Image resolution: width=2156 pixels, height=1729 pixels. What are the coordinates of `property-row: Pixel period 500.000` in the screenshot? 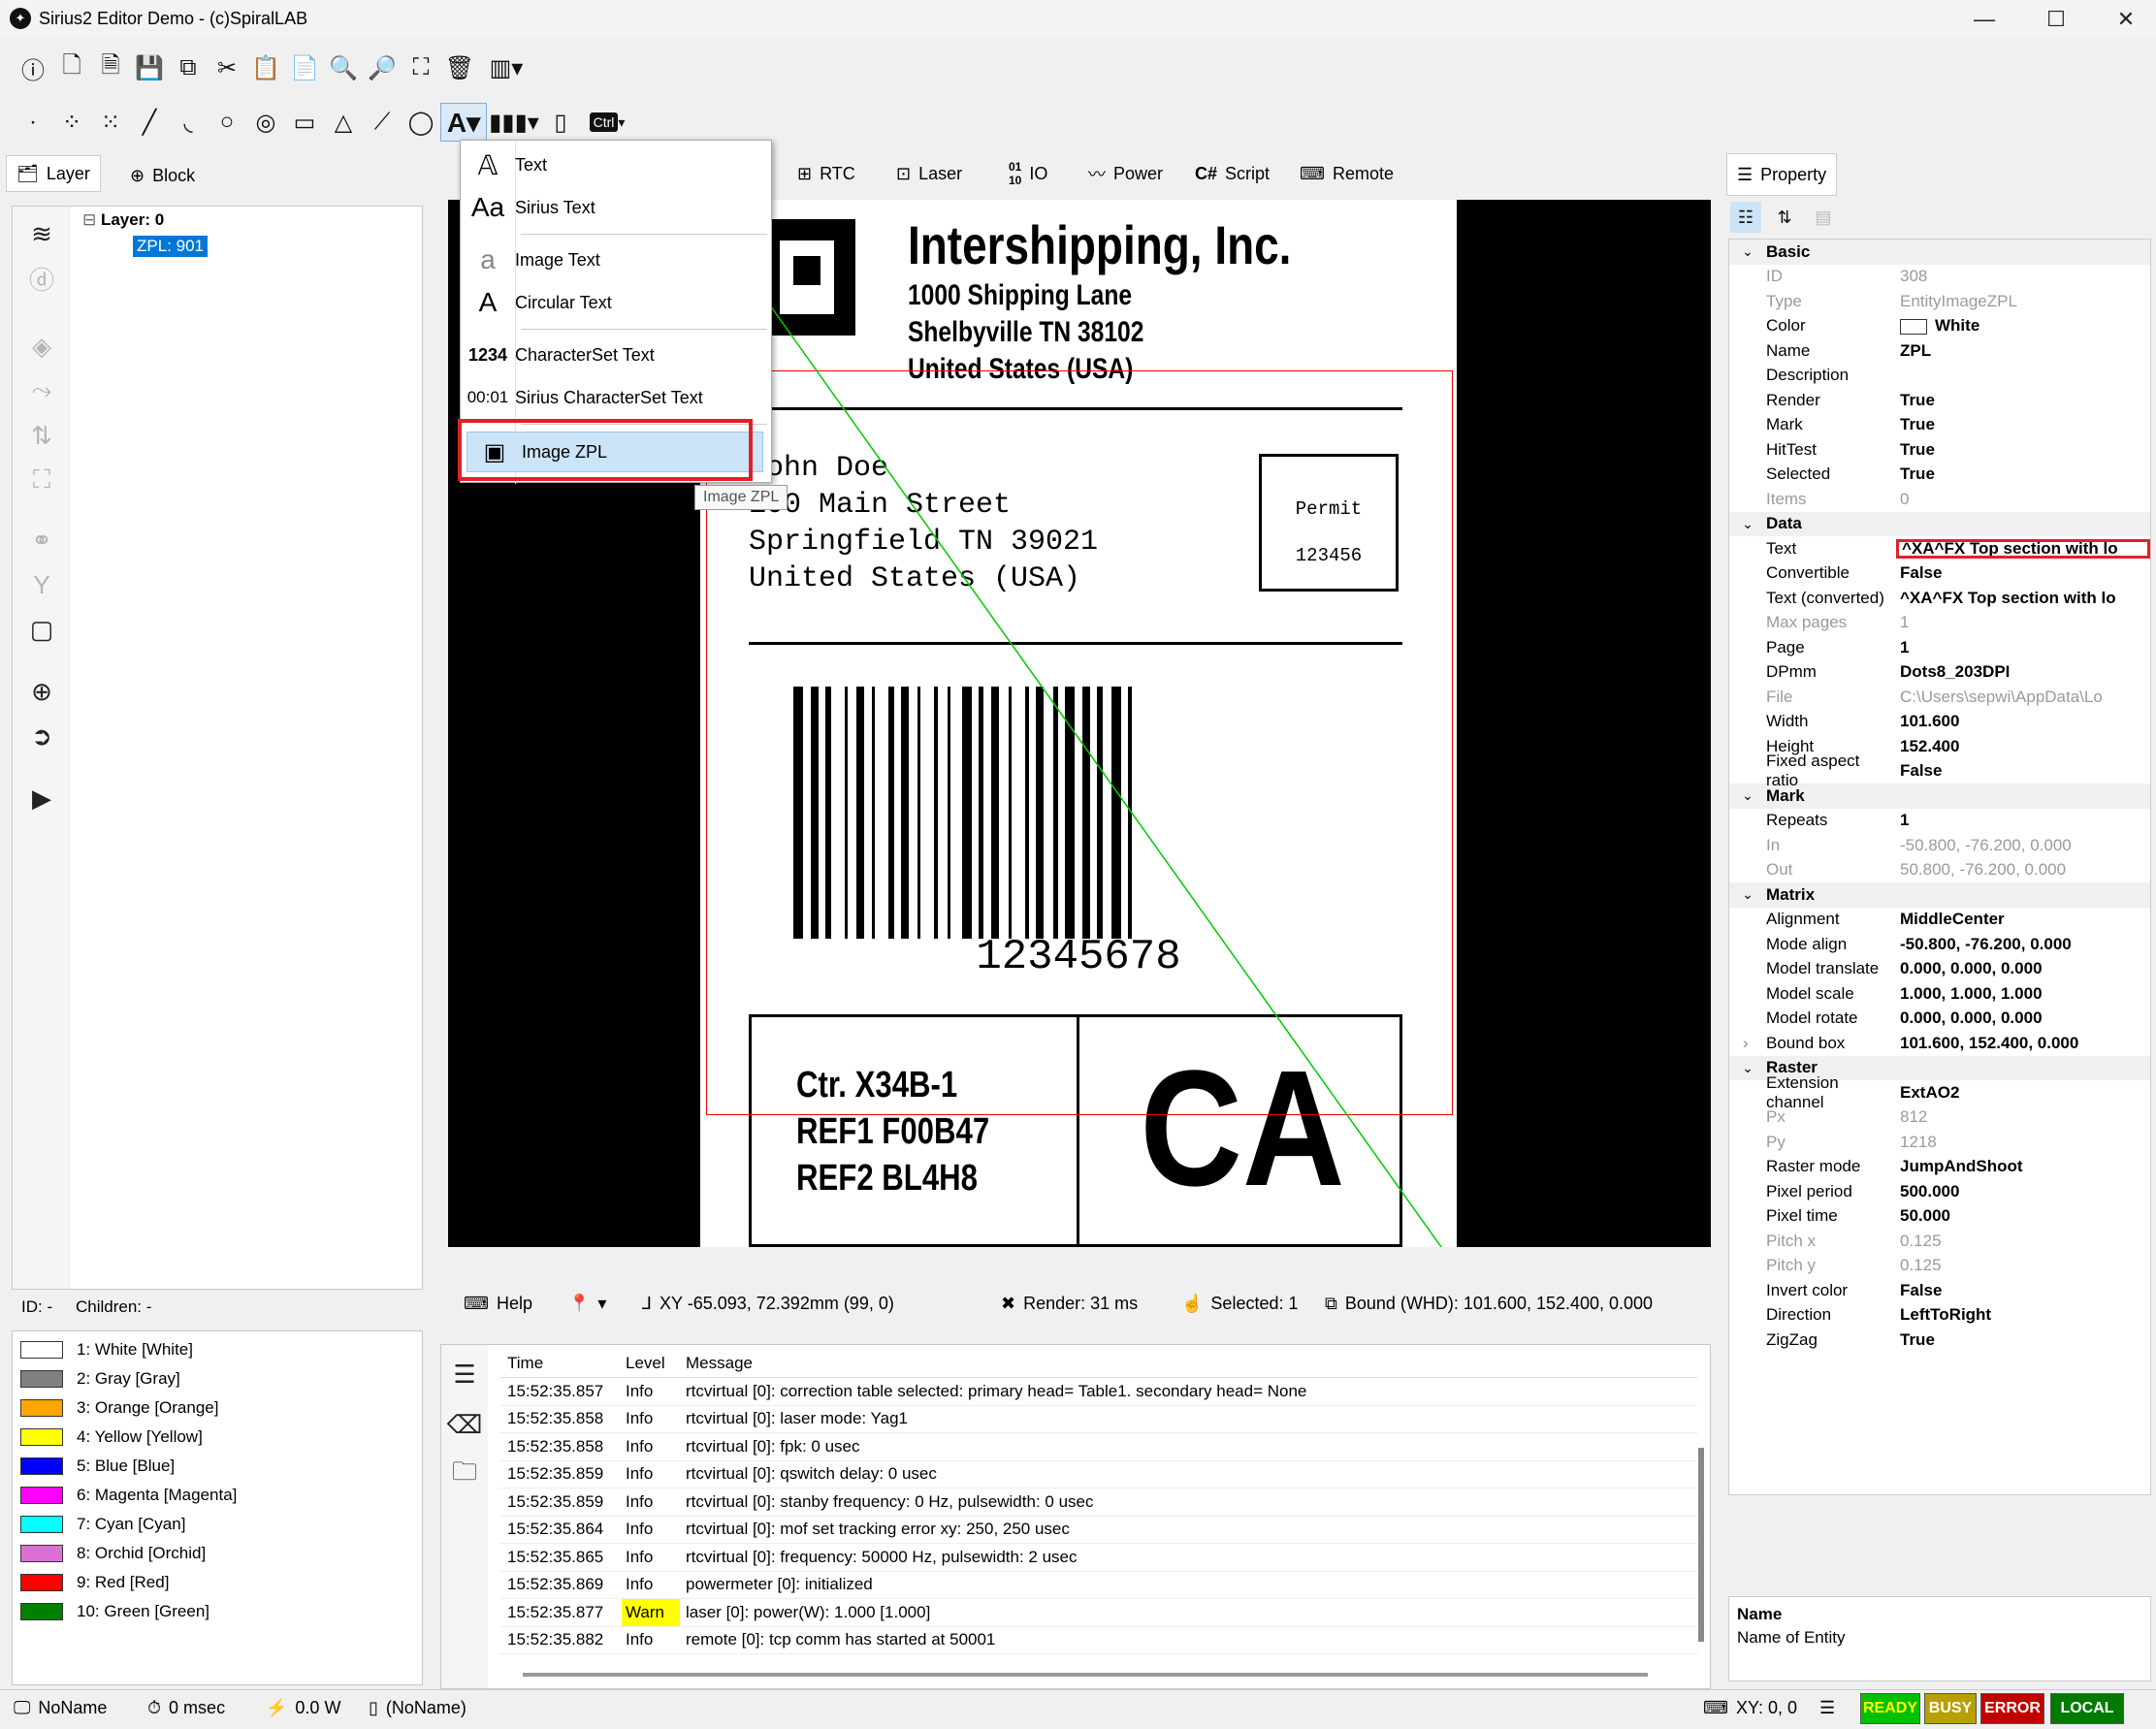 It's located at (1939, 1191).